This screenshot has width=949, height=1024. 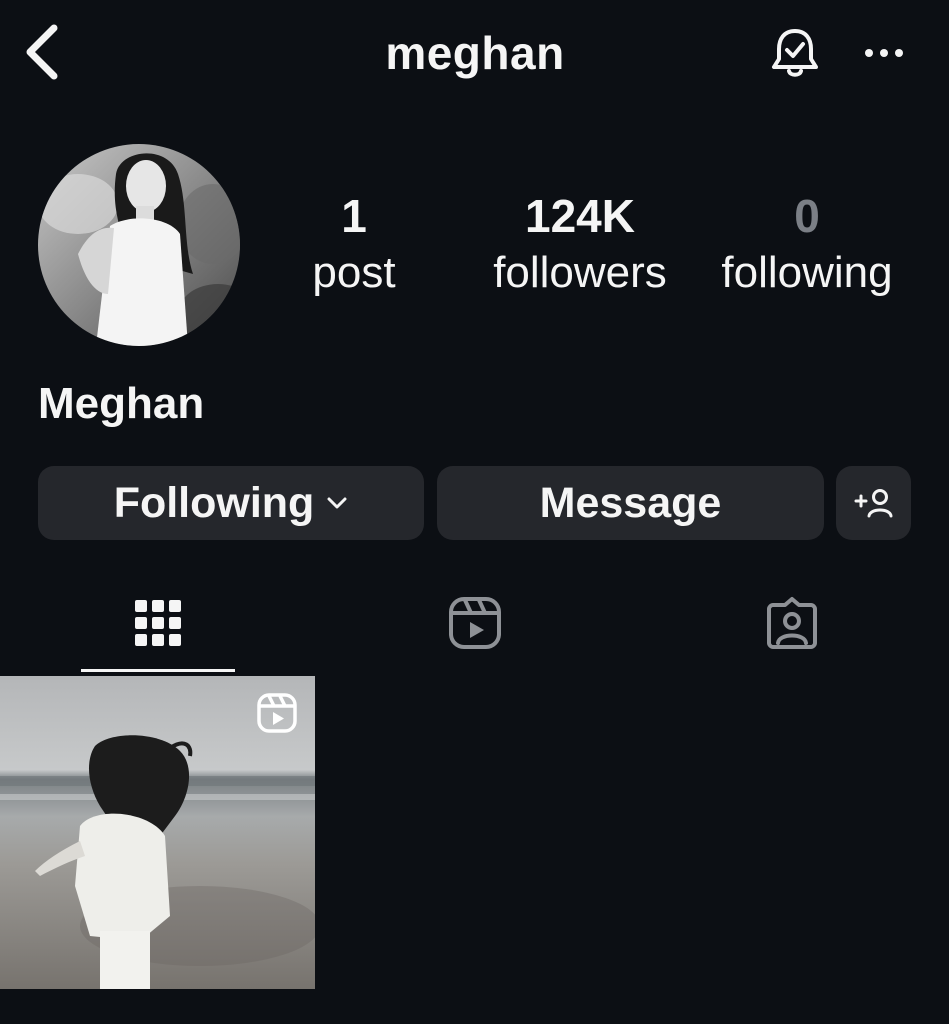 I want to click on following-button-label: Following, so click(x=214, y=502).